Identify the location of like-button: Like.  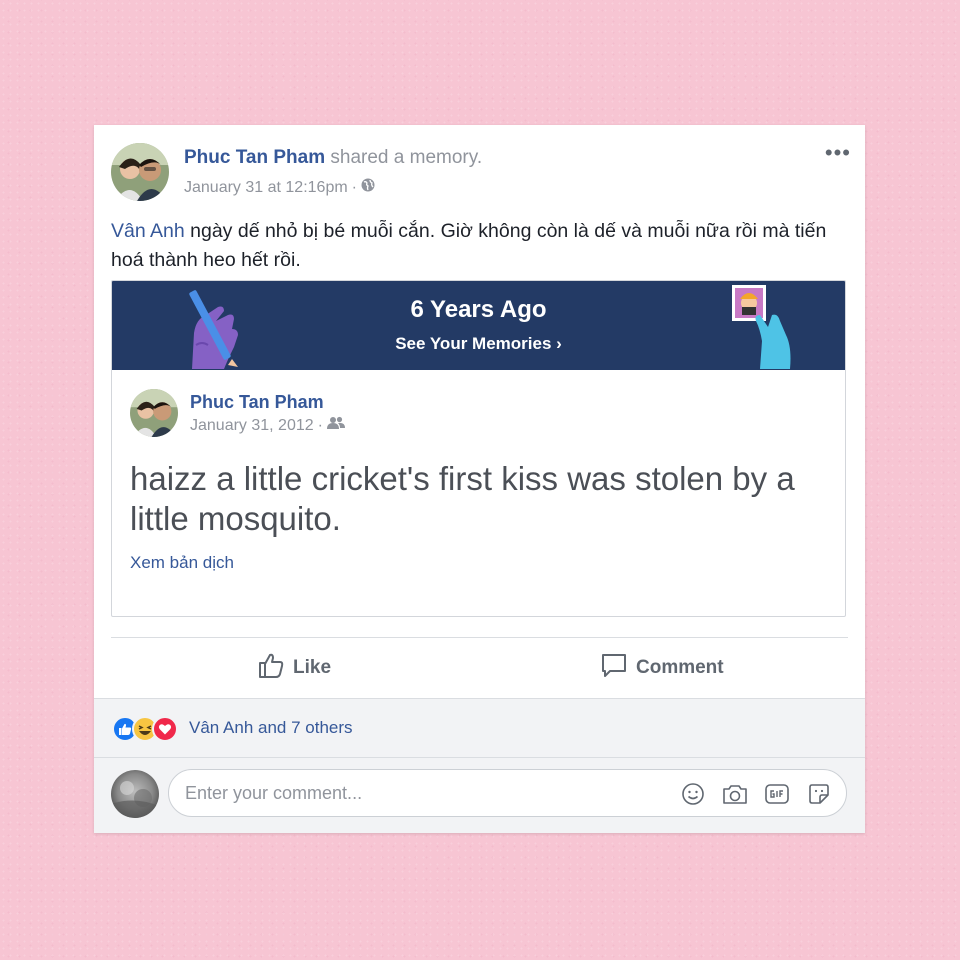
(294, 668).